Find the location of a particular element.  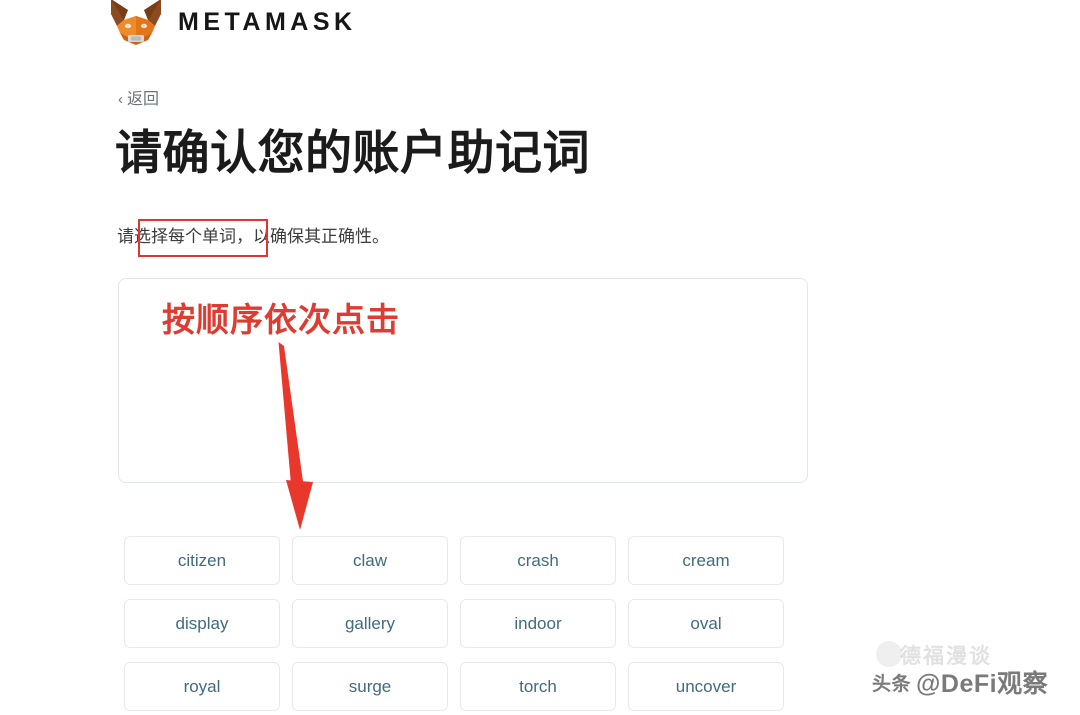

watermark-handle: 头条 @DeFi观察 is located at coordinates (960, 682).